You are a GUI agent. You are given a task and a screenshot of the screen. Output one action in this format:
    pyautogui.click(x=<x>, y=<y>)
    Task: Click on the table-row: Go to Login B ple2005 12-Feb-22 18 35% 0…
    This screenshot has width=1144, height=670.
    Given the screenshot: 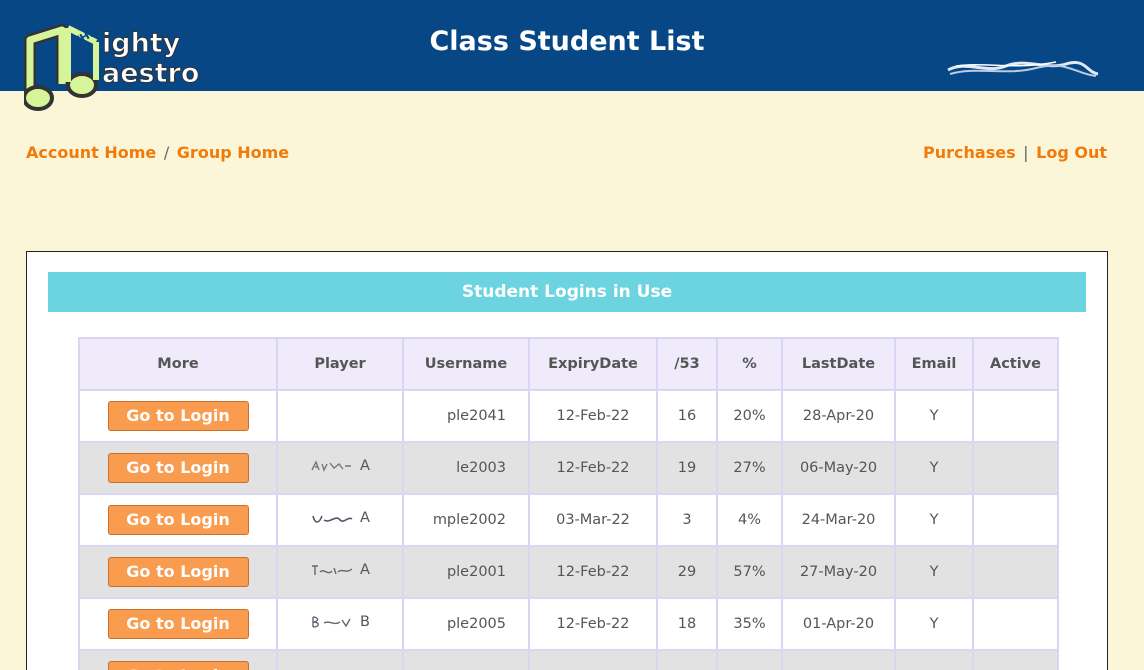 What is the action you would take?
    pyautogui.click(x=568, y=624)
    